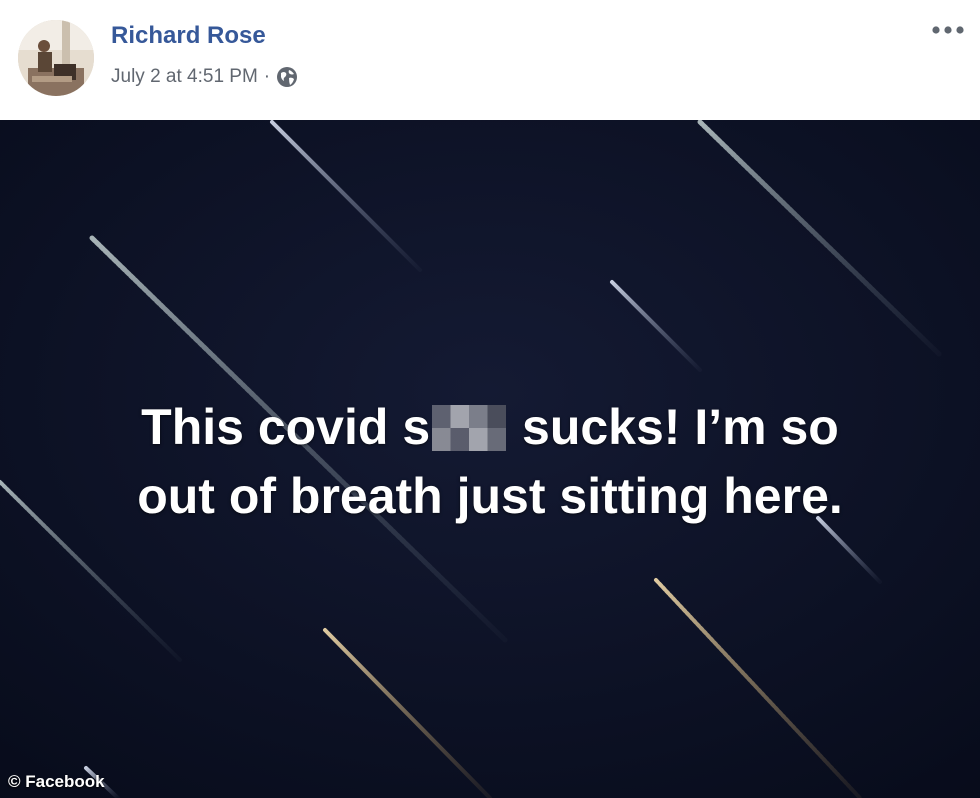 This screenshot has width=980, height=798. What do you see at coordinates (673, 427) in the screenshot?
I see `post-text-line-1-end: sucks! I’m so` at bounding box center [673, 427].